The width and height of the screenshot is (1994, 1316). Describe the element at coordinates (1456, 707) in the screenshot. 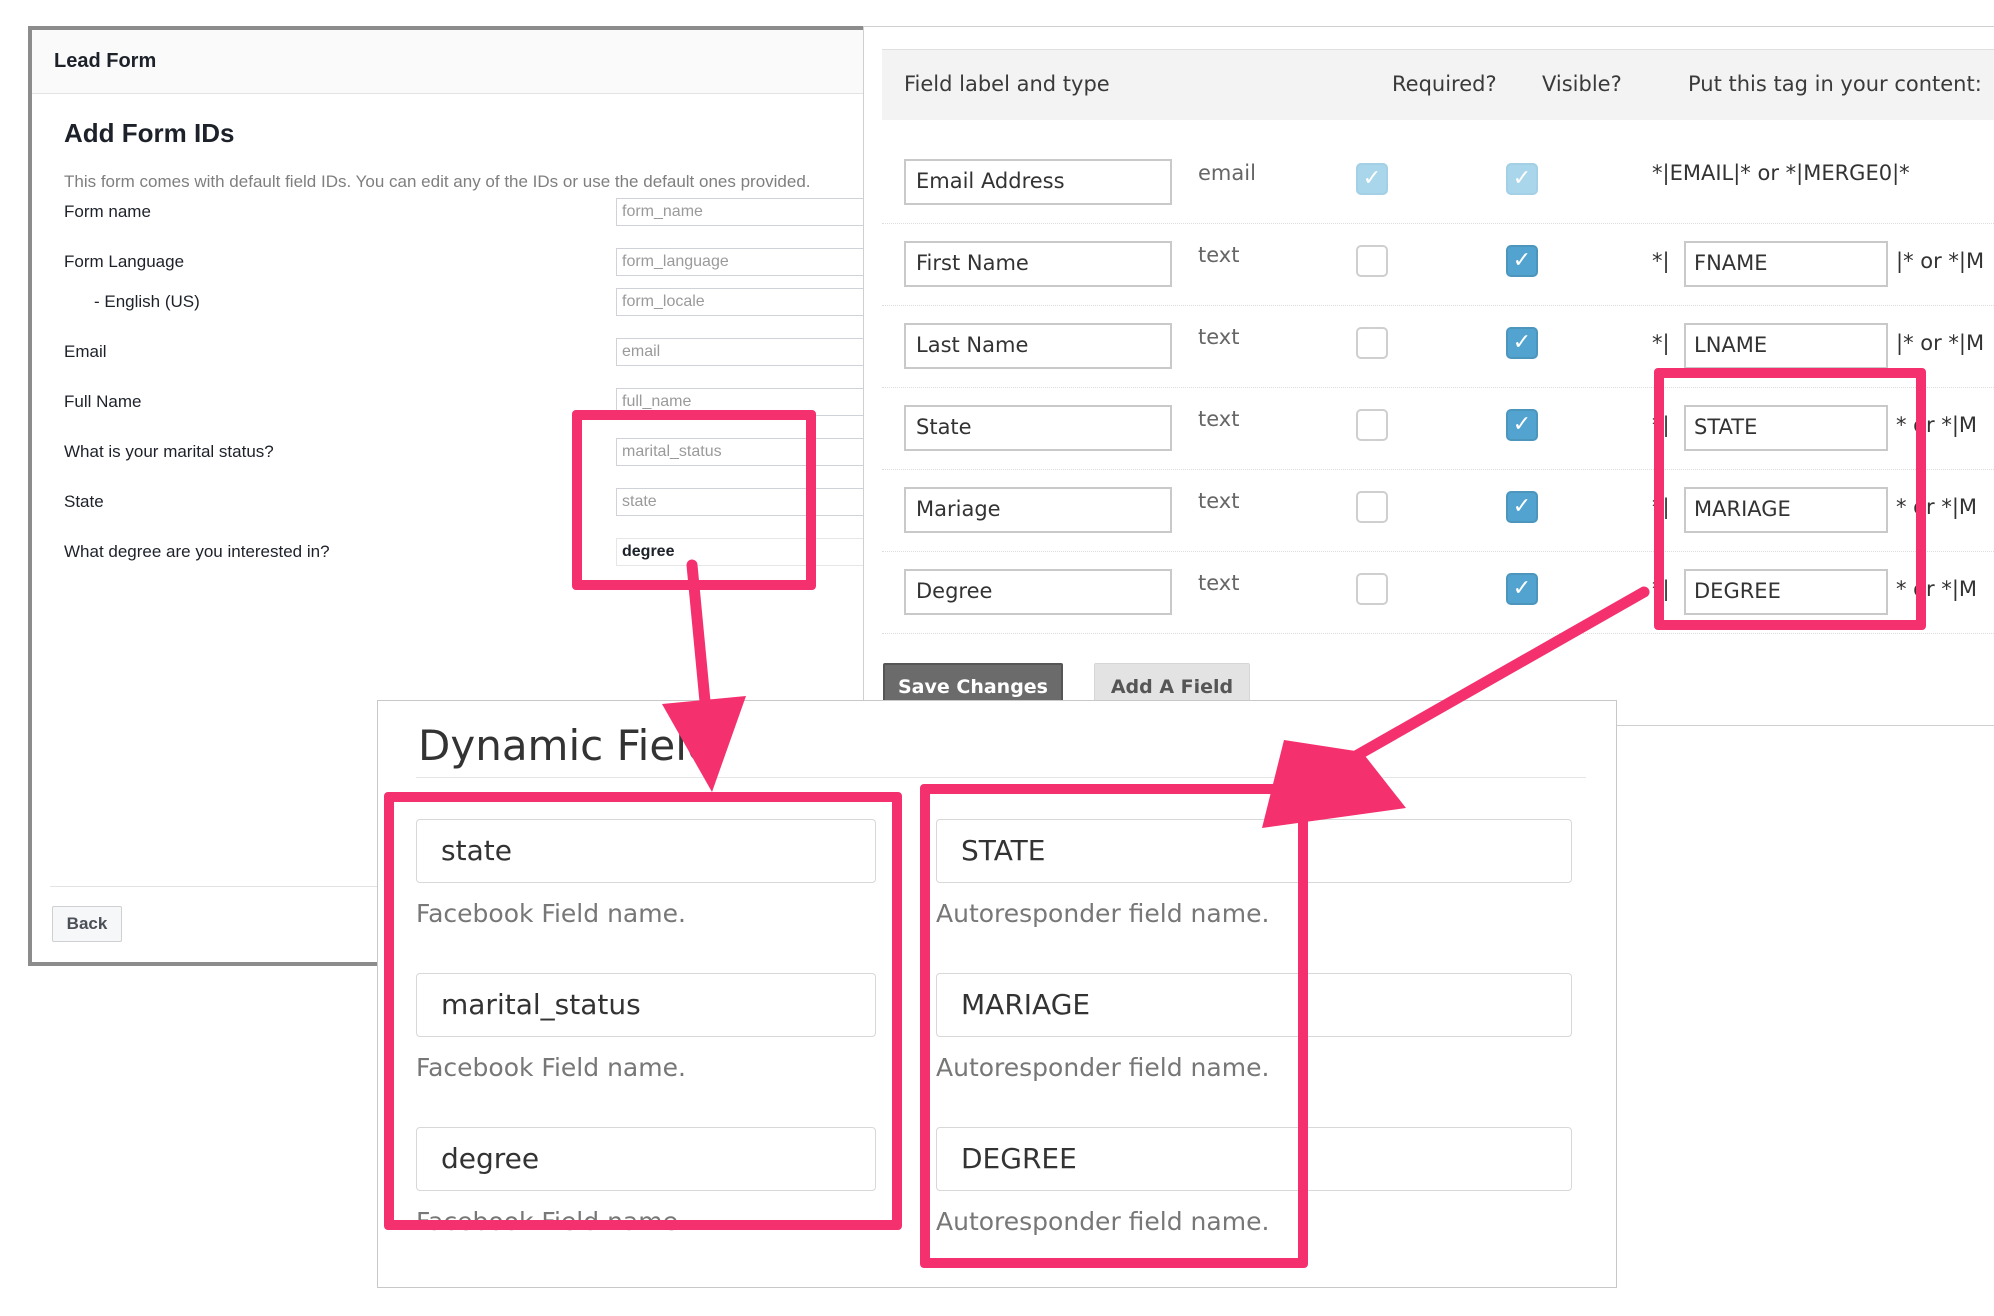

I see `arrow-diagonal-icon` at that location.